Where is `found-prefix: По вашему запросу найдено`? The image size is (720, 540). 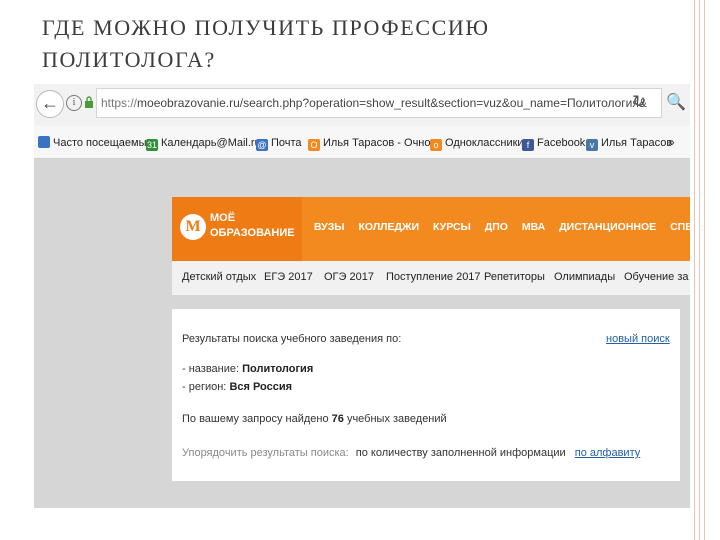
found-prefix: По вашему запросу найдено is located at coordinates (255, 419).